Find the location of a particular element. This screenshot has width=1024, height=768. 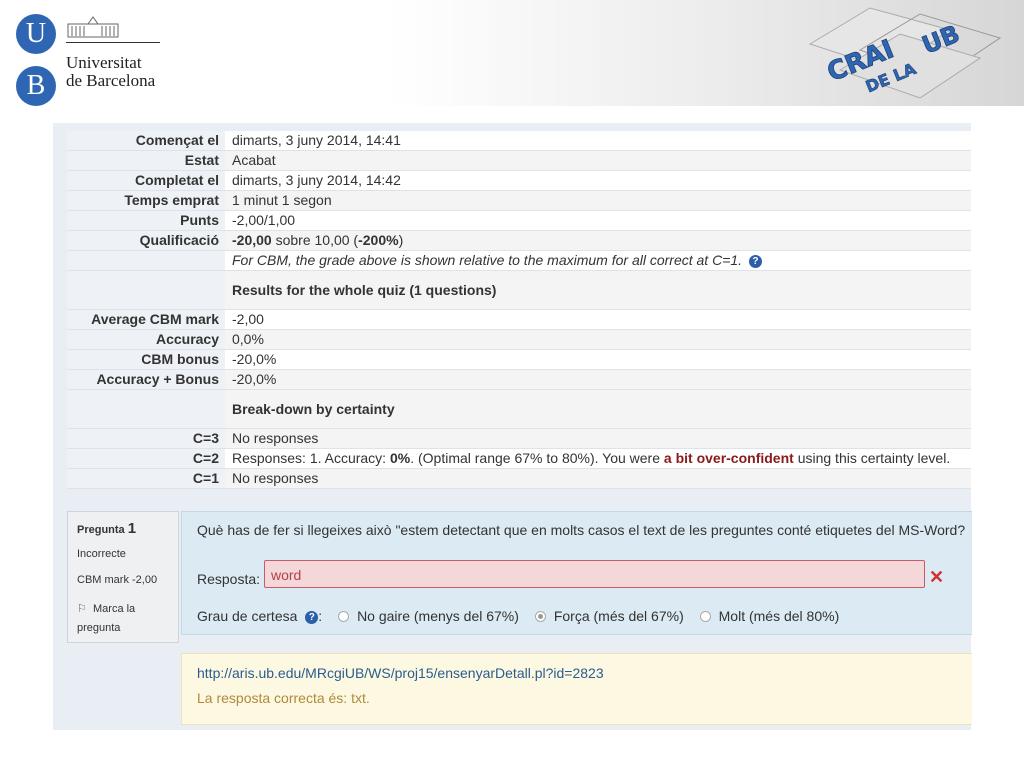

grade-label: Qualificació is located at coordinates (146, 240).